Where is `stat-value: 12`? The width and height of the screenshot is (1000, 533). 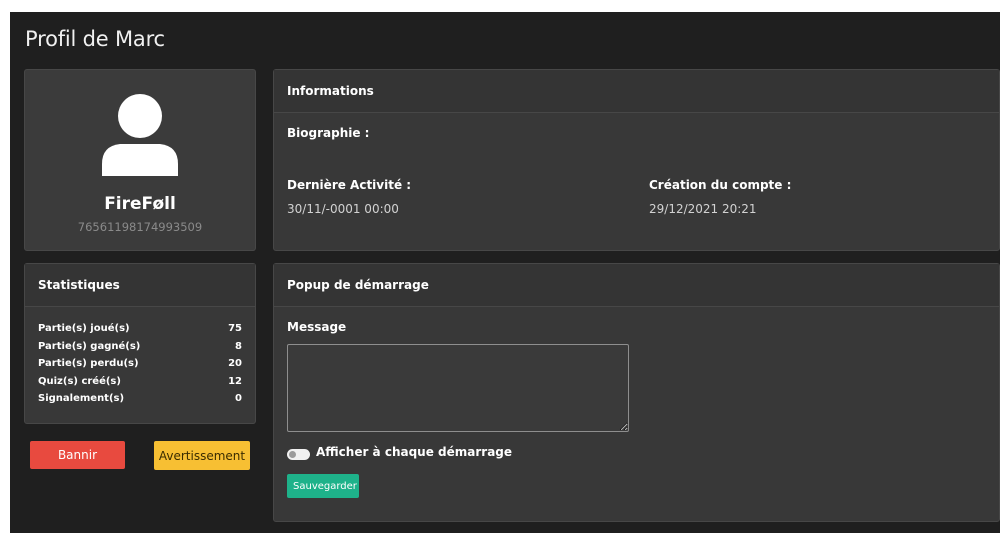 stat-value: 12 is located at coordinates (235, 381).